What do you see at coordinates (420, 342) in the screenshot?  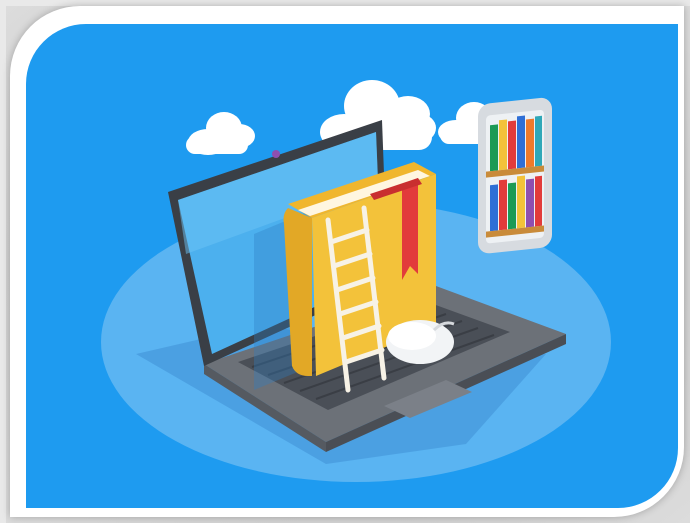 I see `mouse-icon` at bounding box center [420, 342].